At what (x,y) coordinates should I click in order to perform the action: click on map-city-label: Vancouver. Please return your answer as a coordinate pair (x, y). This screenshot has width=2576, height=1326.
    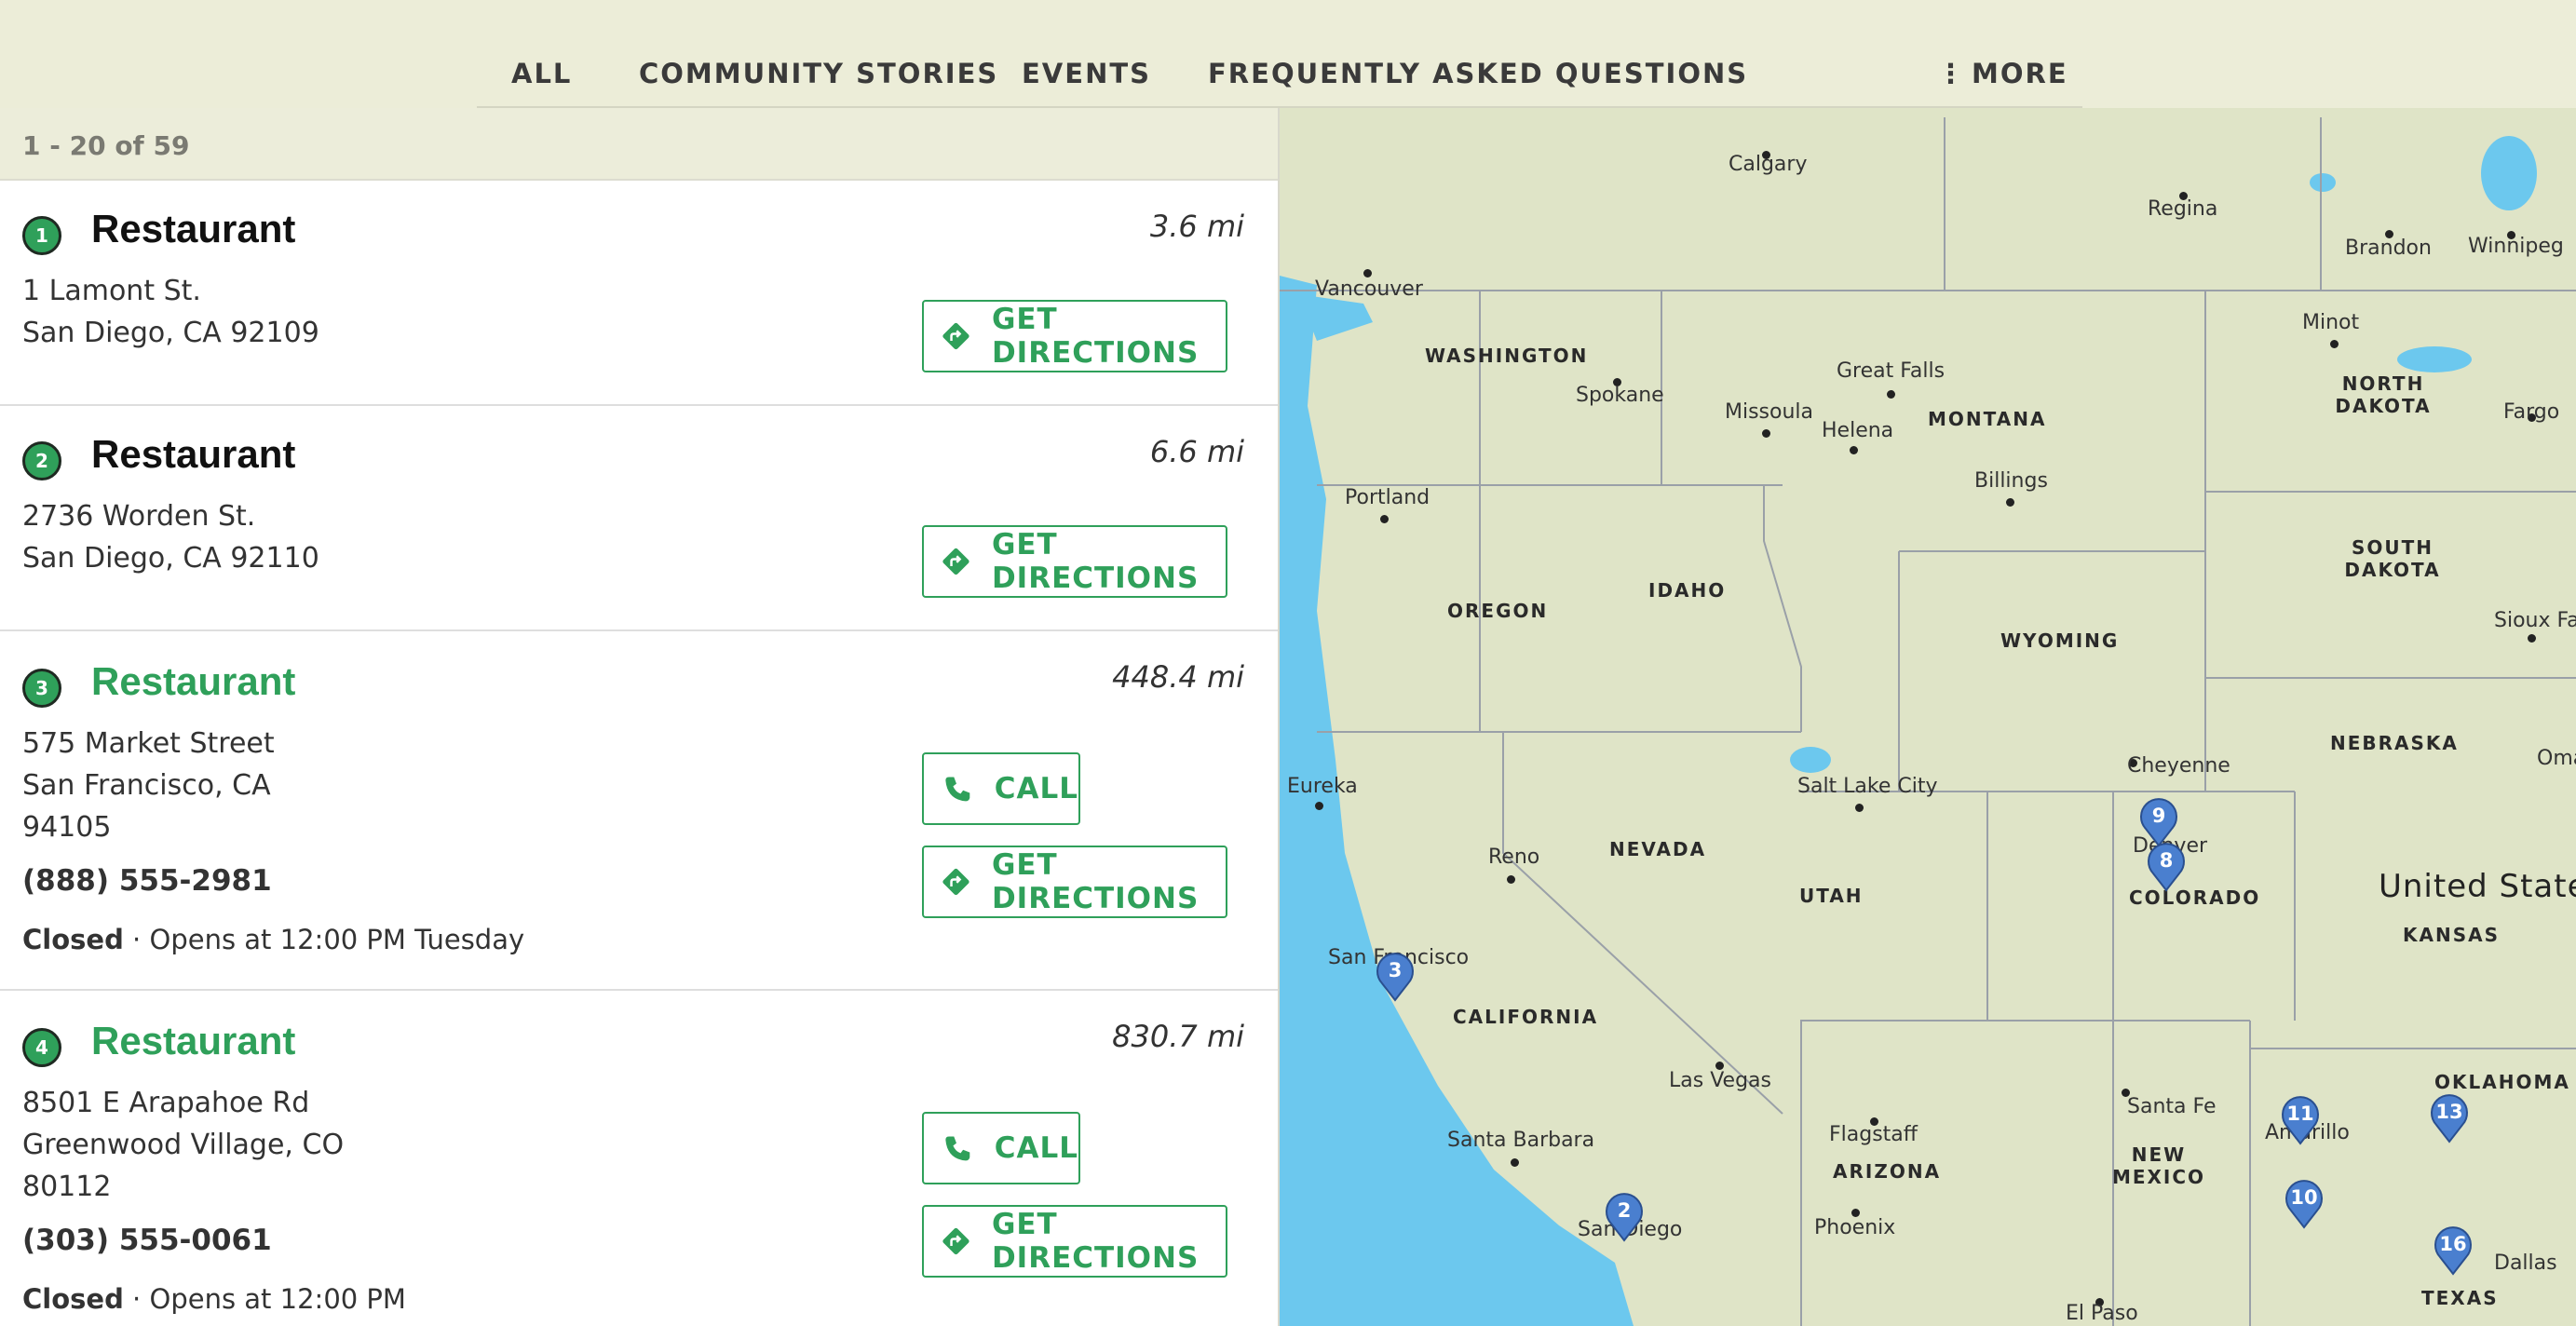
    Looking at the image, I should click on (1369, 289).